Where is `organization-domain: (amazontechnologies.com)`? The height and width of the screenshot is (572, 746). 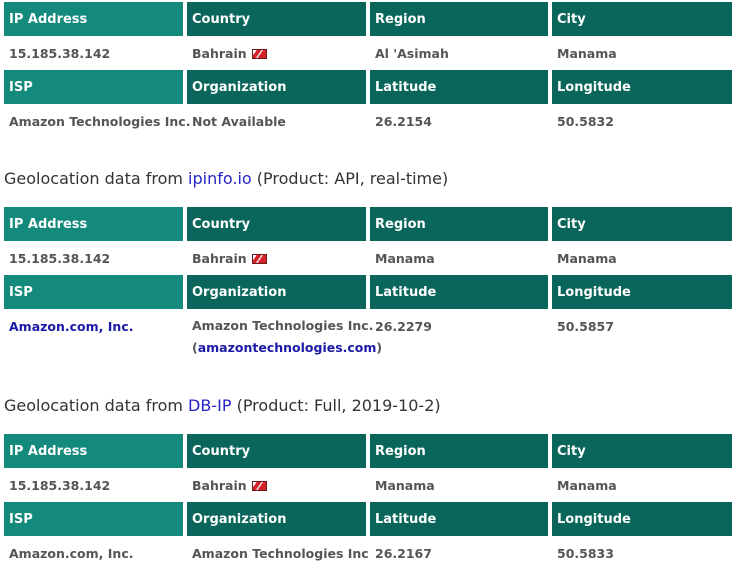 organization-domain: (amazontechnologies.com) is located at coordinates (287, 348).